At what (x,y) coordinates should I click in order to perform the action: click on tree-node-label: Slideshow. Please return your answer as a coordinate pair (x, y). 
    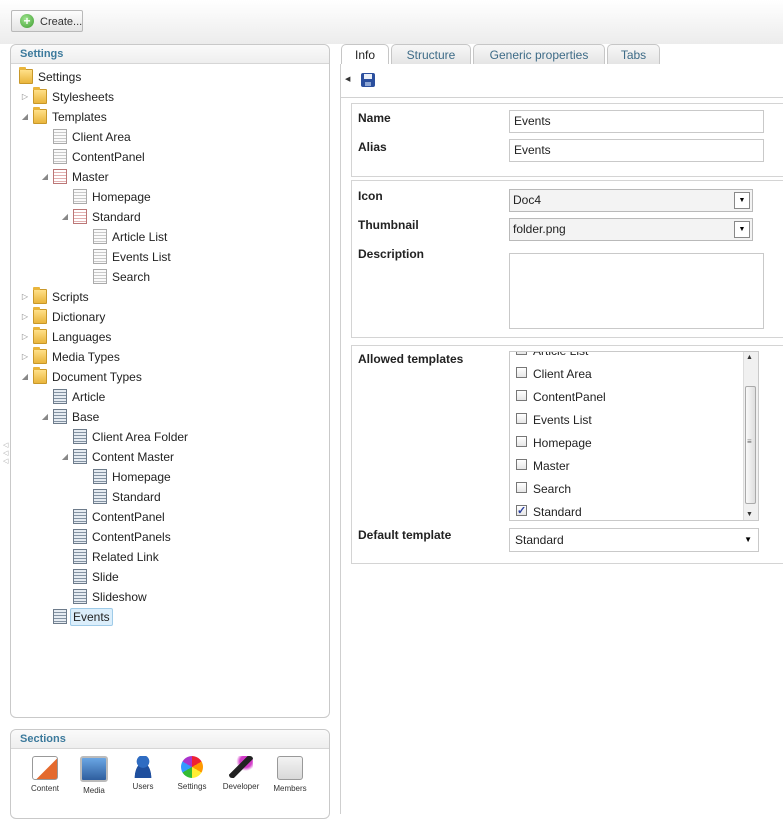
    Looking at the image, I should click on (119, 597).